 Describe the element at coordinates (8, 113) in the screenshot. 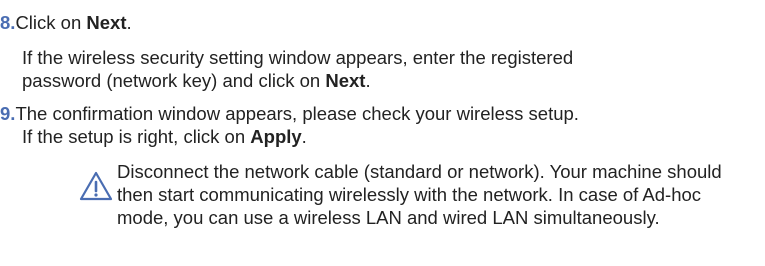

I see `step-number: 9.` at that location.